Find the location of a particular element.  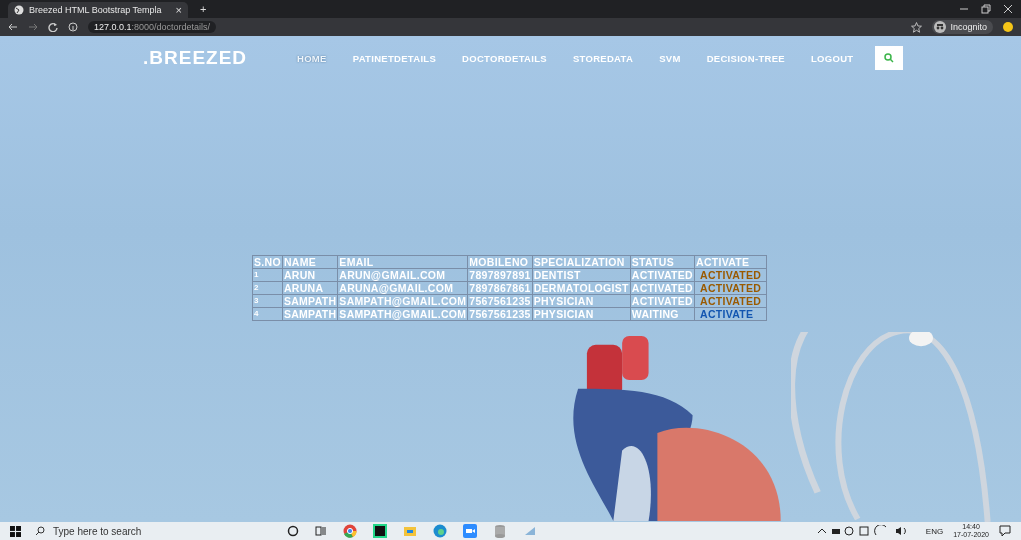

restore-icon is located at coordinates (986, 9).